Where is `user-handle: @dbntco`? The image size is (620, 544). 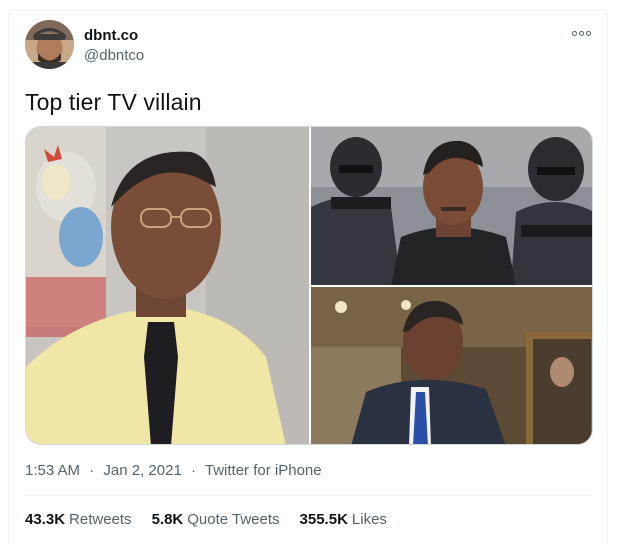
user-handle: @dbntco is located at coordinates (114, 55).